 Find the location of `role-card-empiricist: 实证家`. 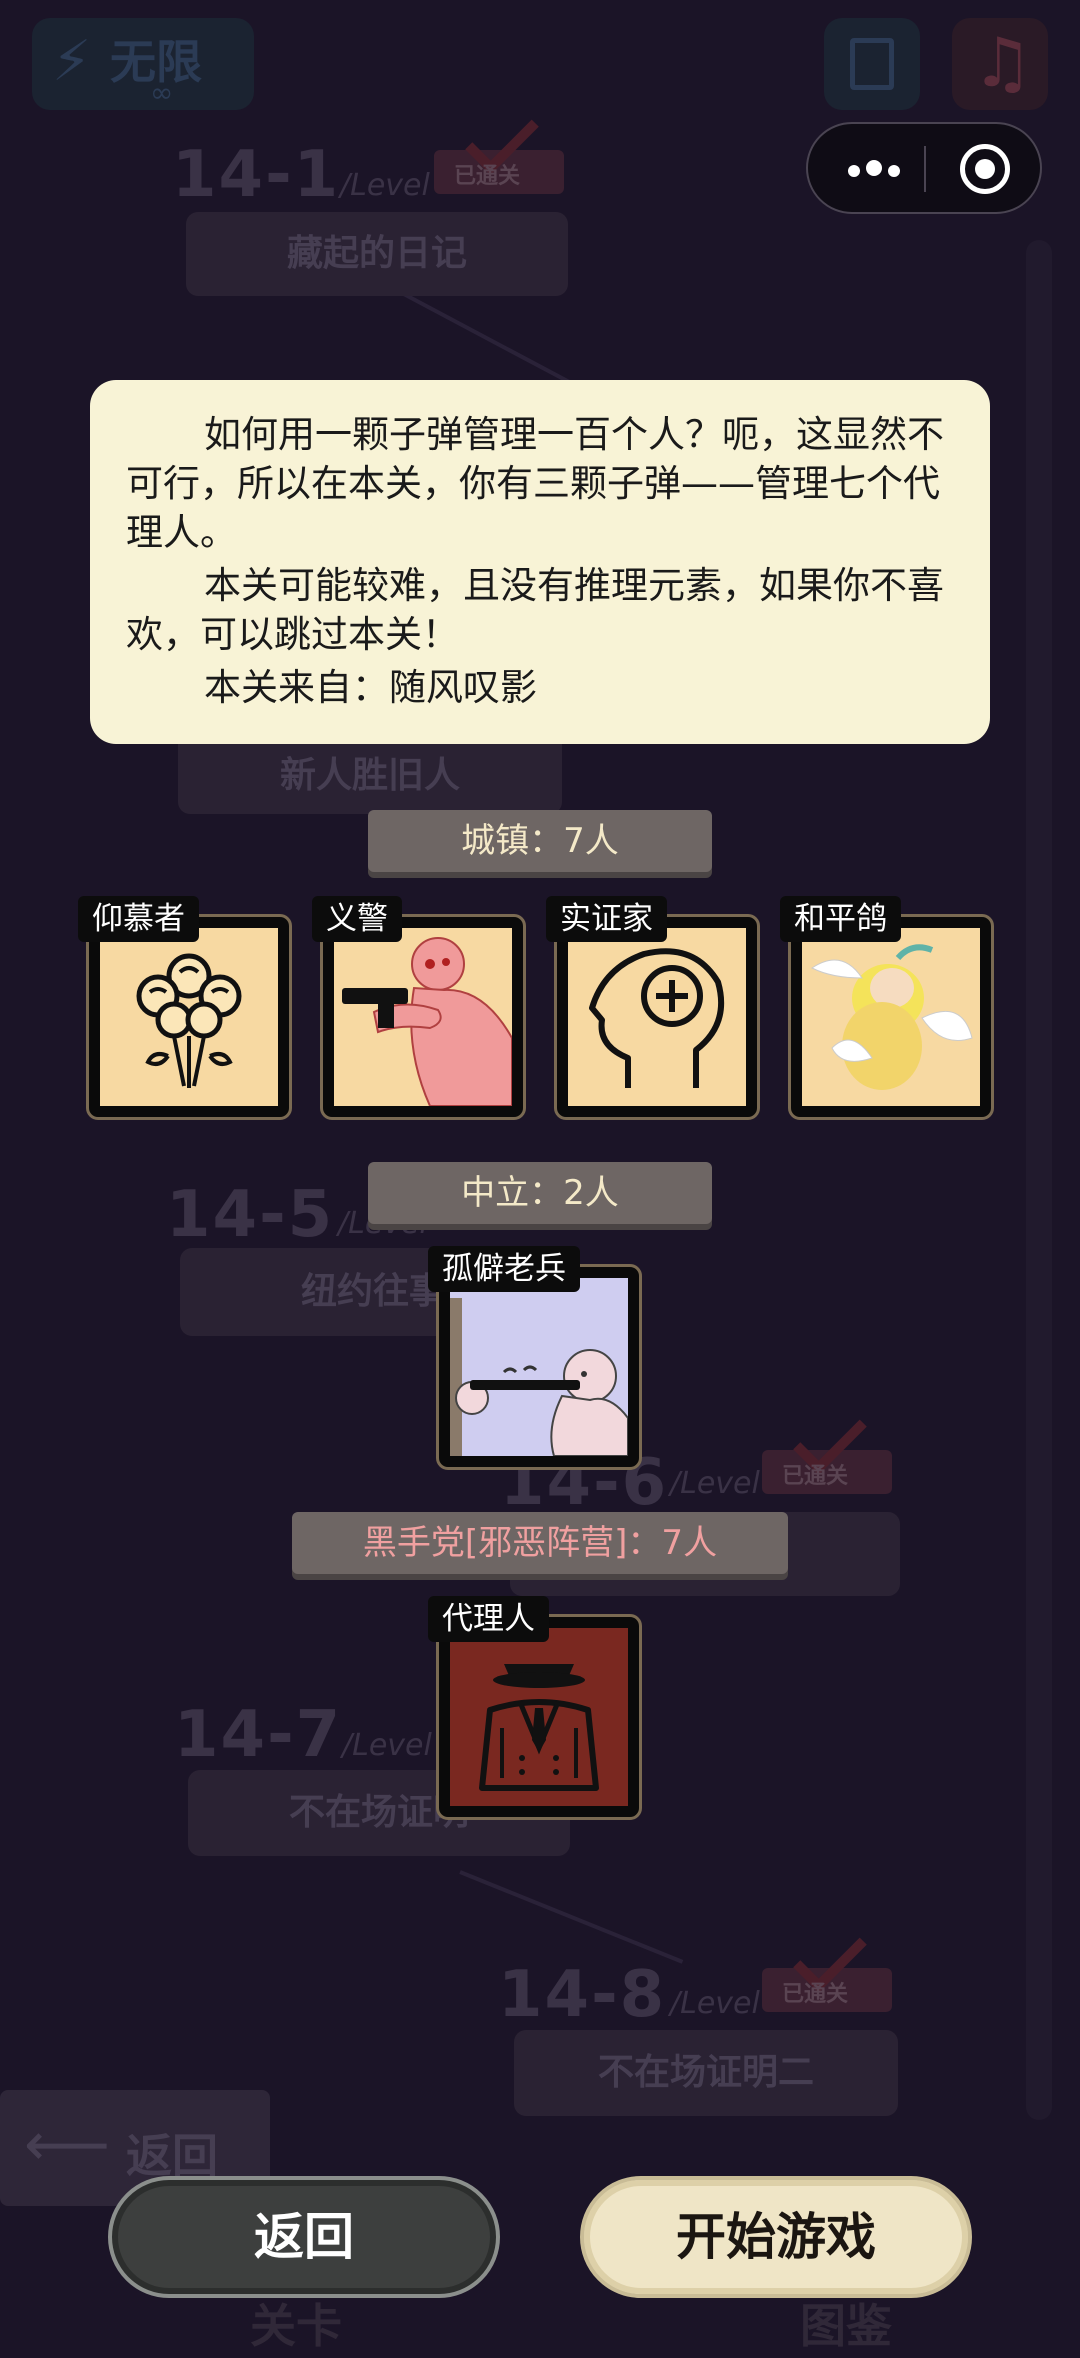

role-card-empiricist: 实证家 is located at coordinates (653, 1008).